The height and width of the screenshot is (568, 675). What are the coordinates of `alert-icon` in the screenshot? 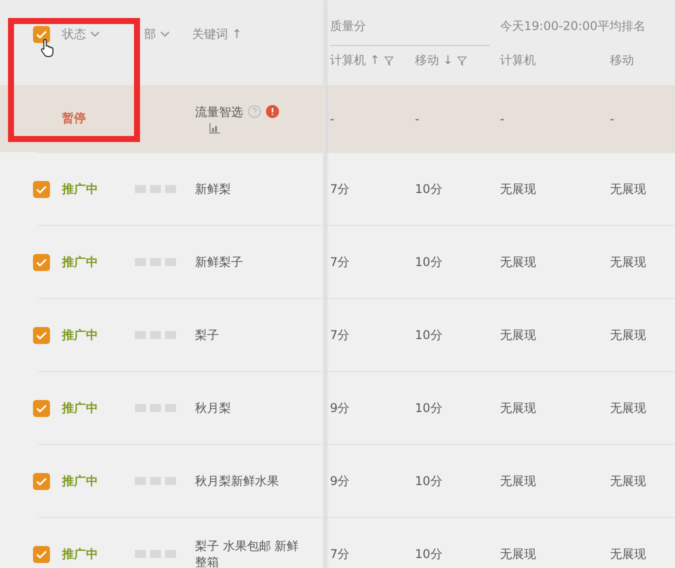 It's located at (272, 111).